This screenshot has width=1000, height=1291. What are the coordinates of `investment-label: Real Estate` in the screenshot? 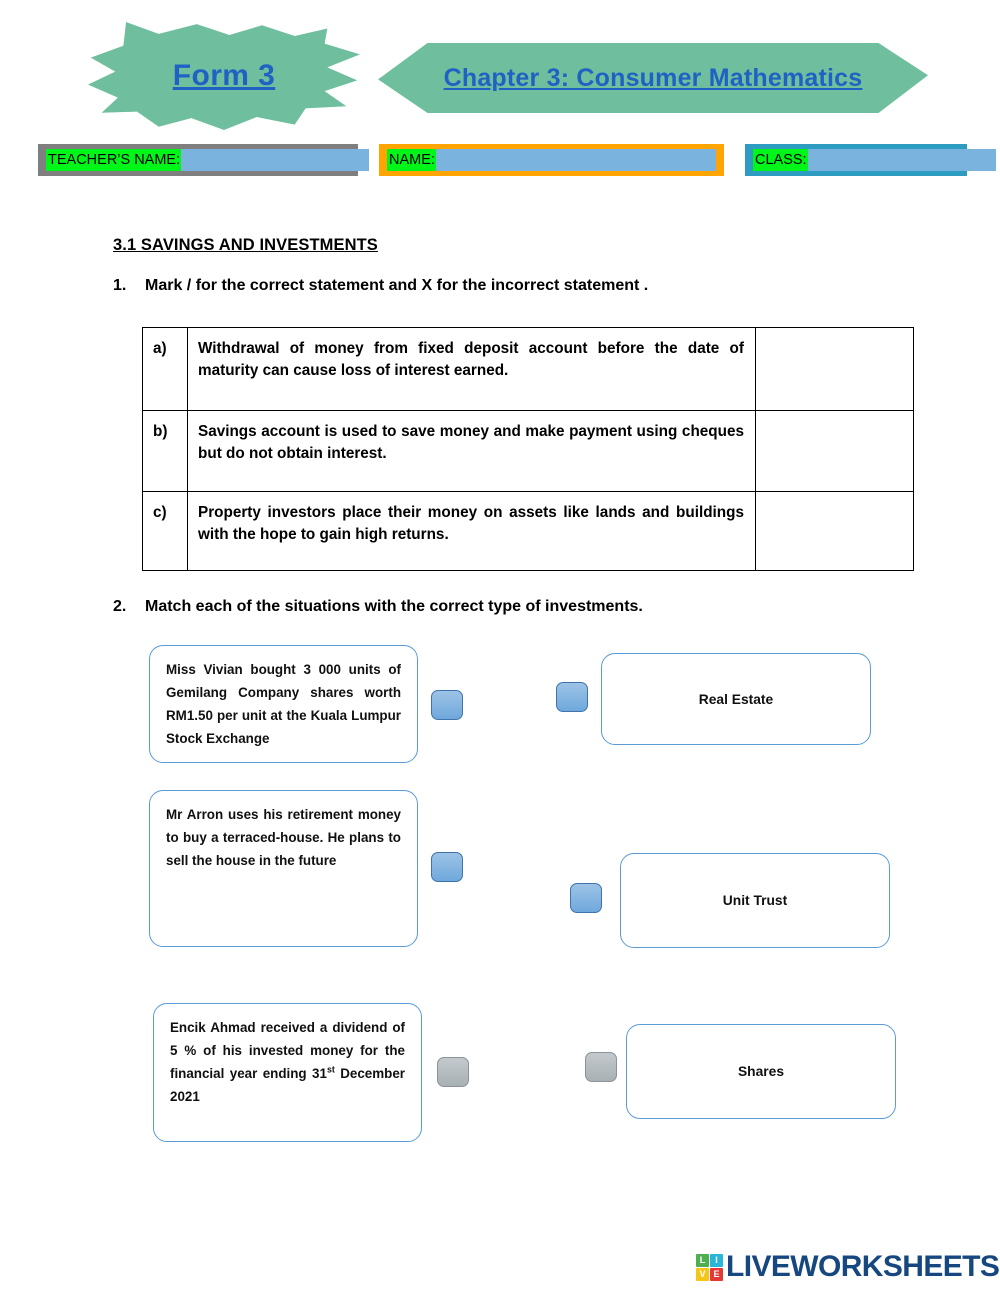 It's located at (736, 699).